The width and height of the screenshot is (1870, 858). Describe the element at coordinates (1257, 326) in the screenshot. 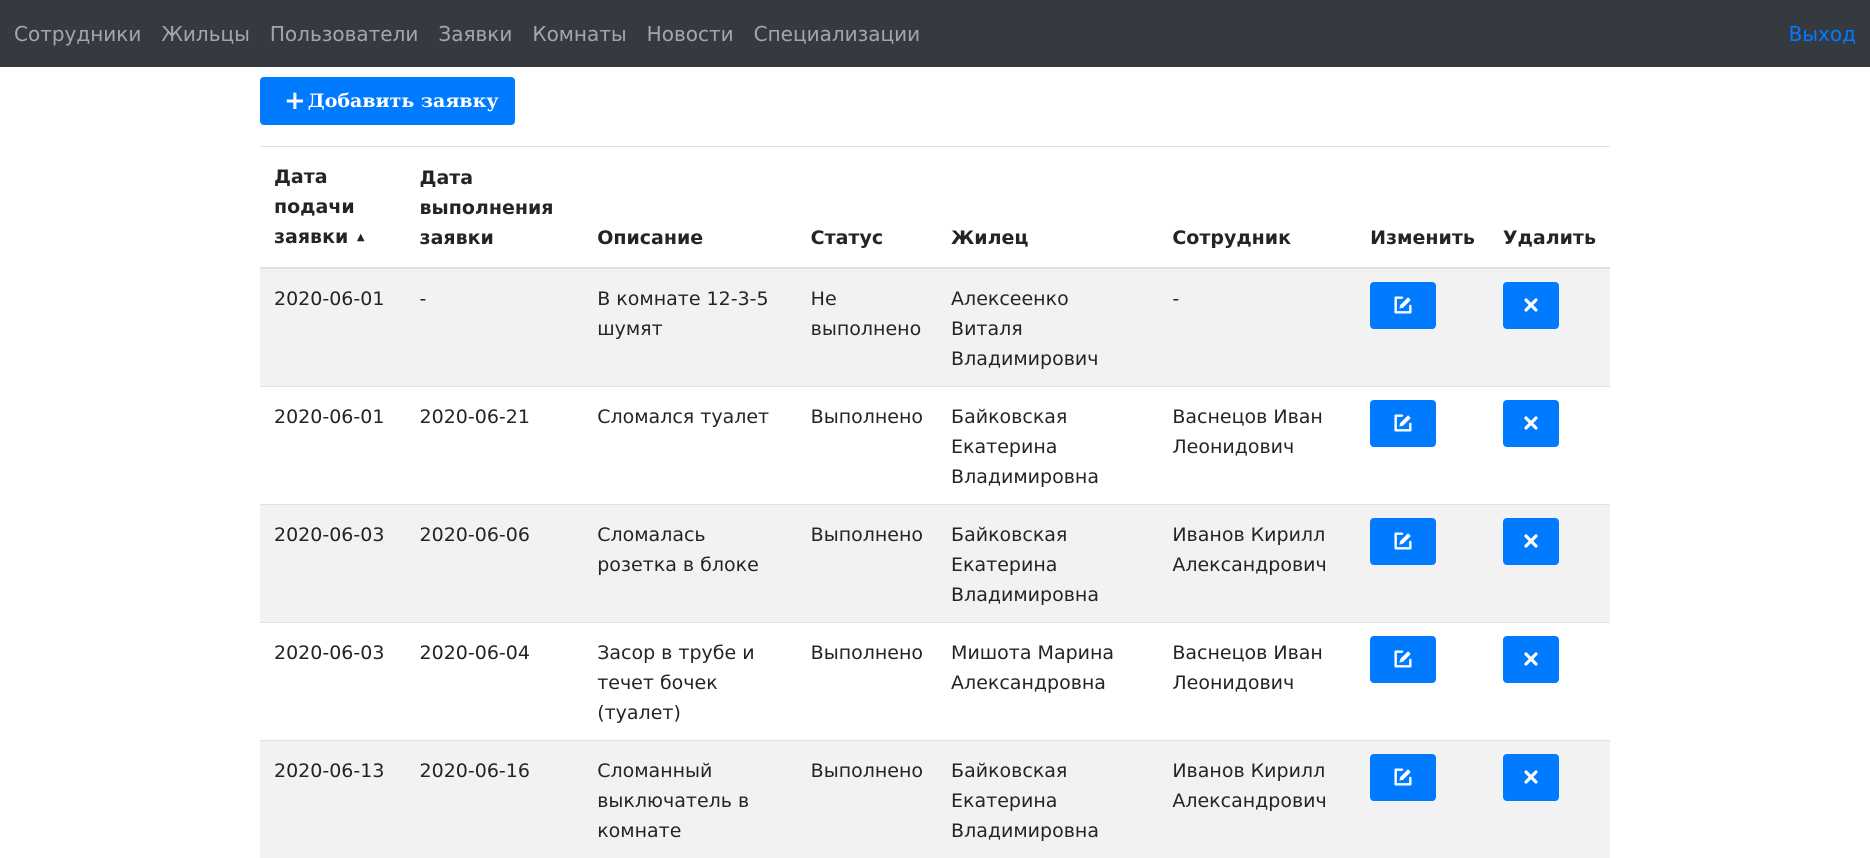

I see `cell-employee: -` at that location.